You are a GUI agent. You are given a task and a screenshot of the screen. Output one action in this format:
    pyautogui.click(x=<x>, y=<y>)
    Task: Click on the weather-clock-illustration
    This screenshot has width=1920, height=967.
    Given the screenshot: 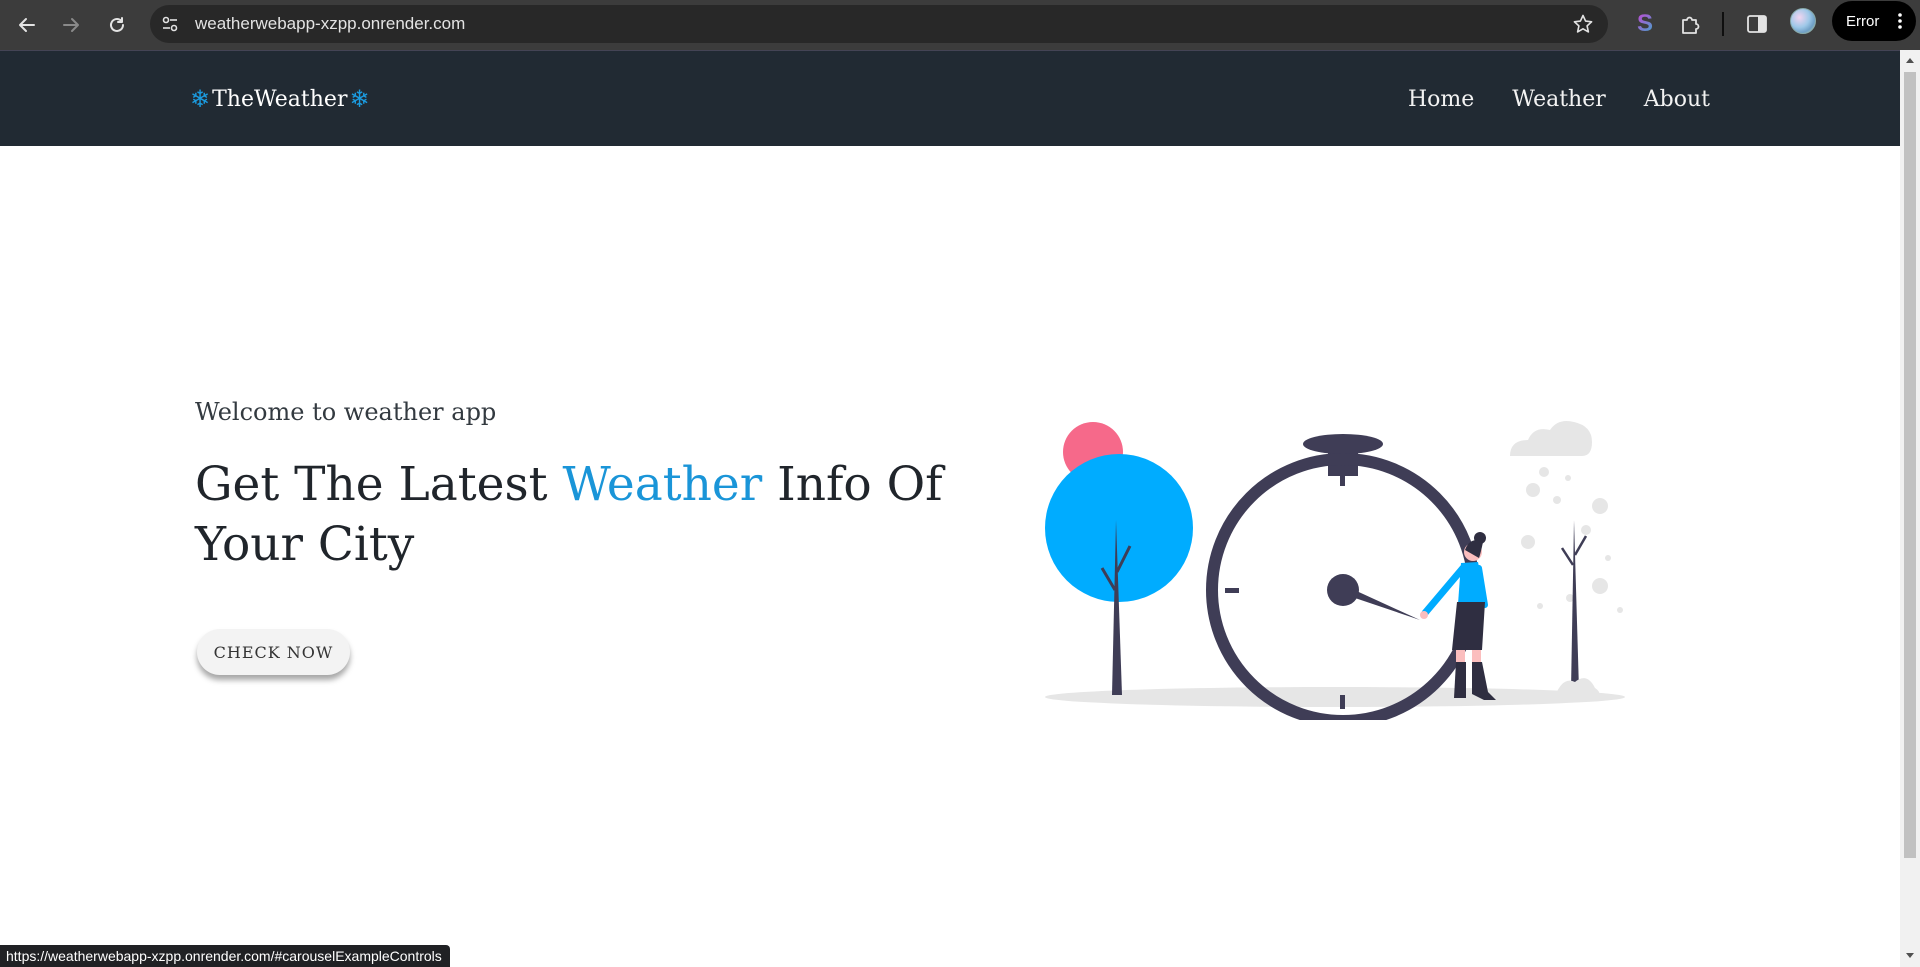 What is the action you would take?
    pyautogui.click(x=1335, y=570)
    